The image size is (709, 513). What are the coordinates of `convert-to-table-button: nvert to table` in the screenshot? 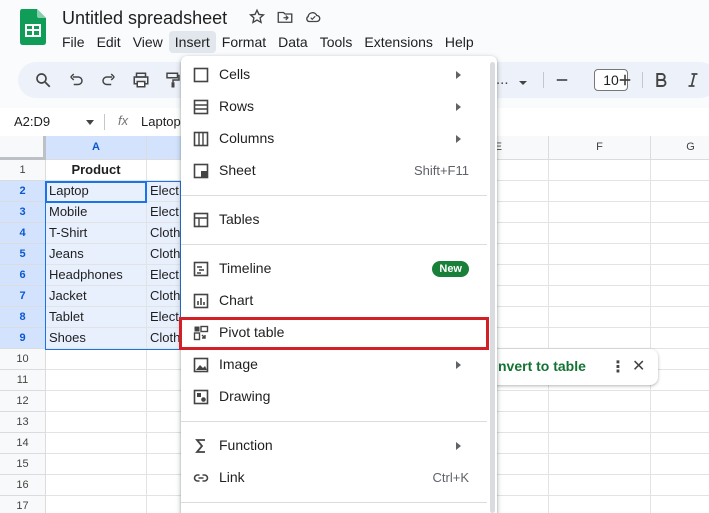 It's located at (542, 366).